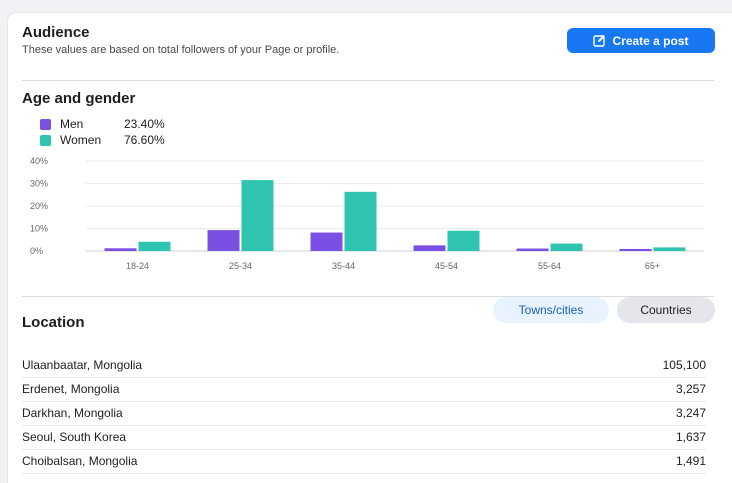  What do you see at coordinates (53, 322) in the screenshot?
I see `location-title: Location` at bounding box center [53, 322].